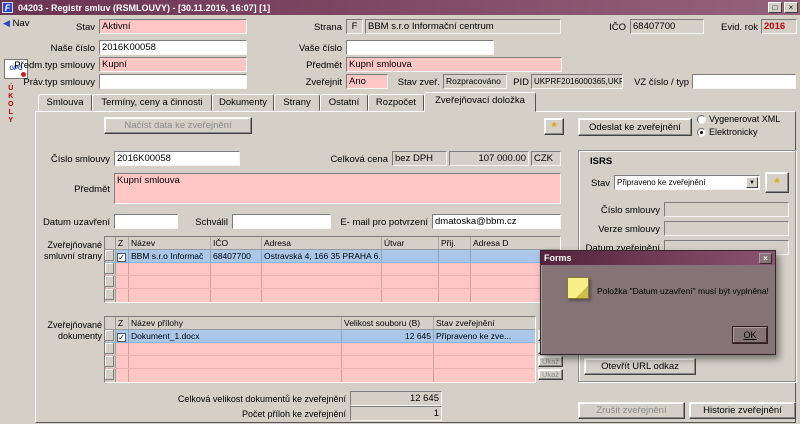 The width and height of the screenshot is (800, 424). What do you see at coordinates (480, 102) in the screenshot?
I see `tab-zverejnovaci-dolozka: Zveřejňovací doložka` at bounding box center [480, 102].